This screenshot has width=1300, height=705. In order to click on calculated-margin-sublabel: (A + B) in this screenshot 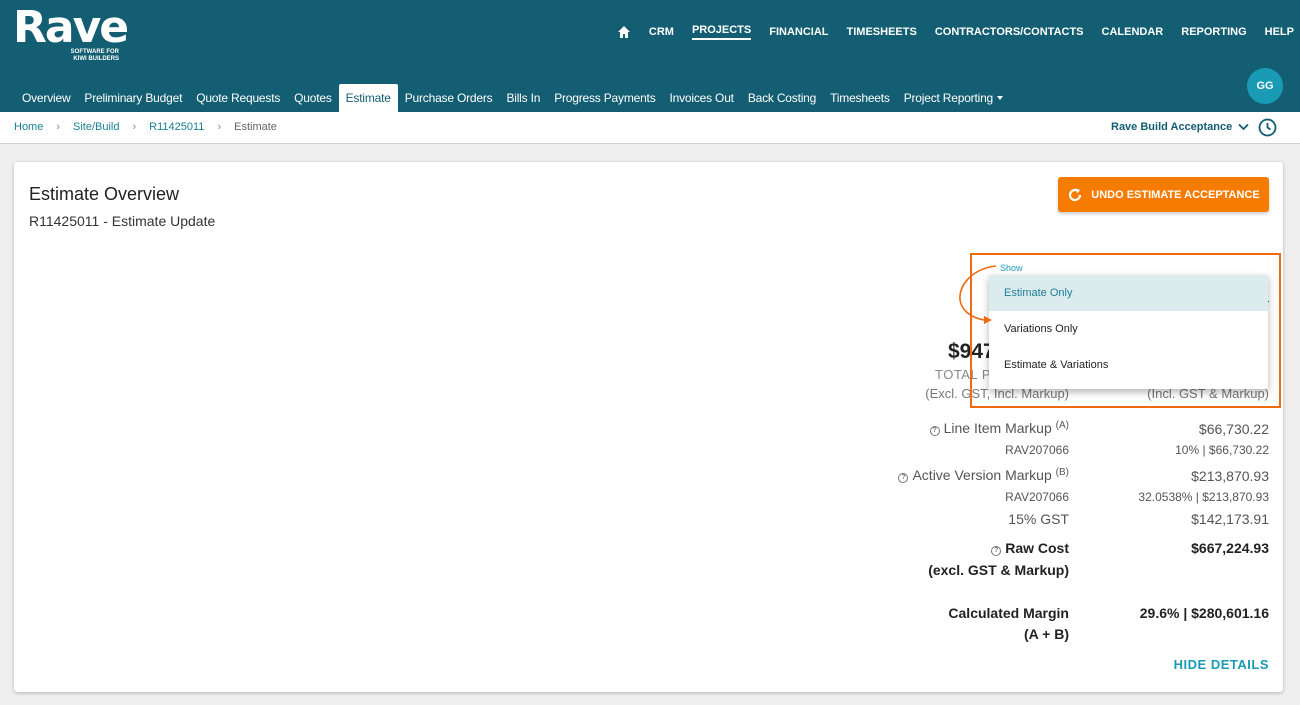, I will do `click(1046, 634)`.